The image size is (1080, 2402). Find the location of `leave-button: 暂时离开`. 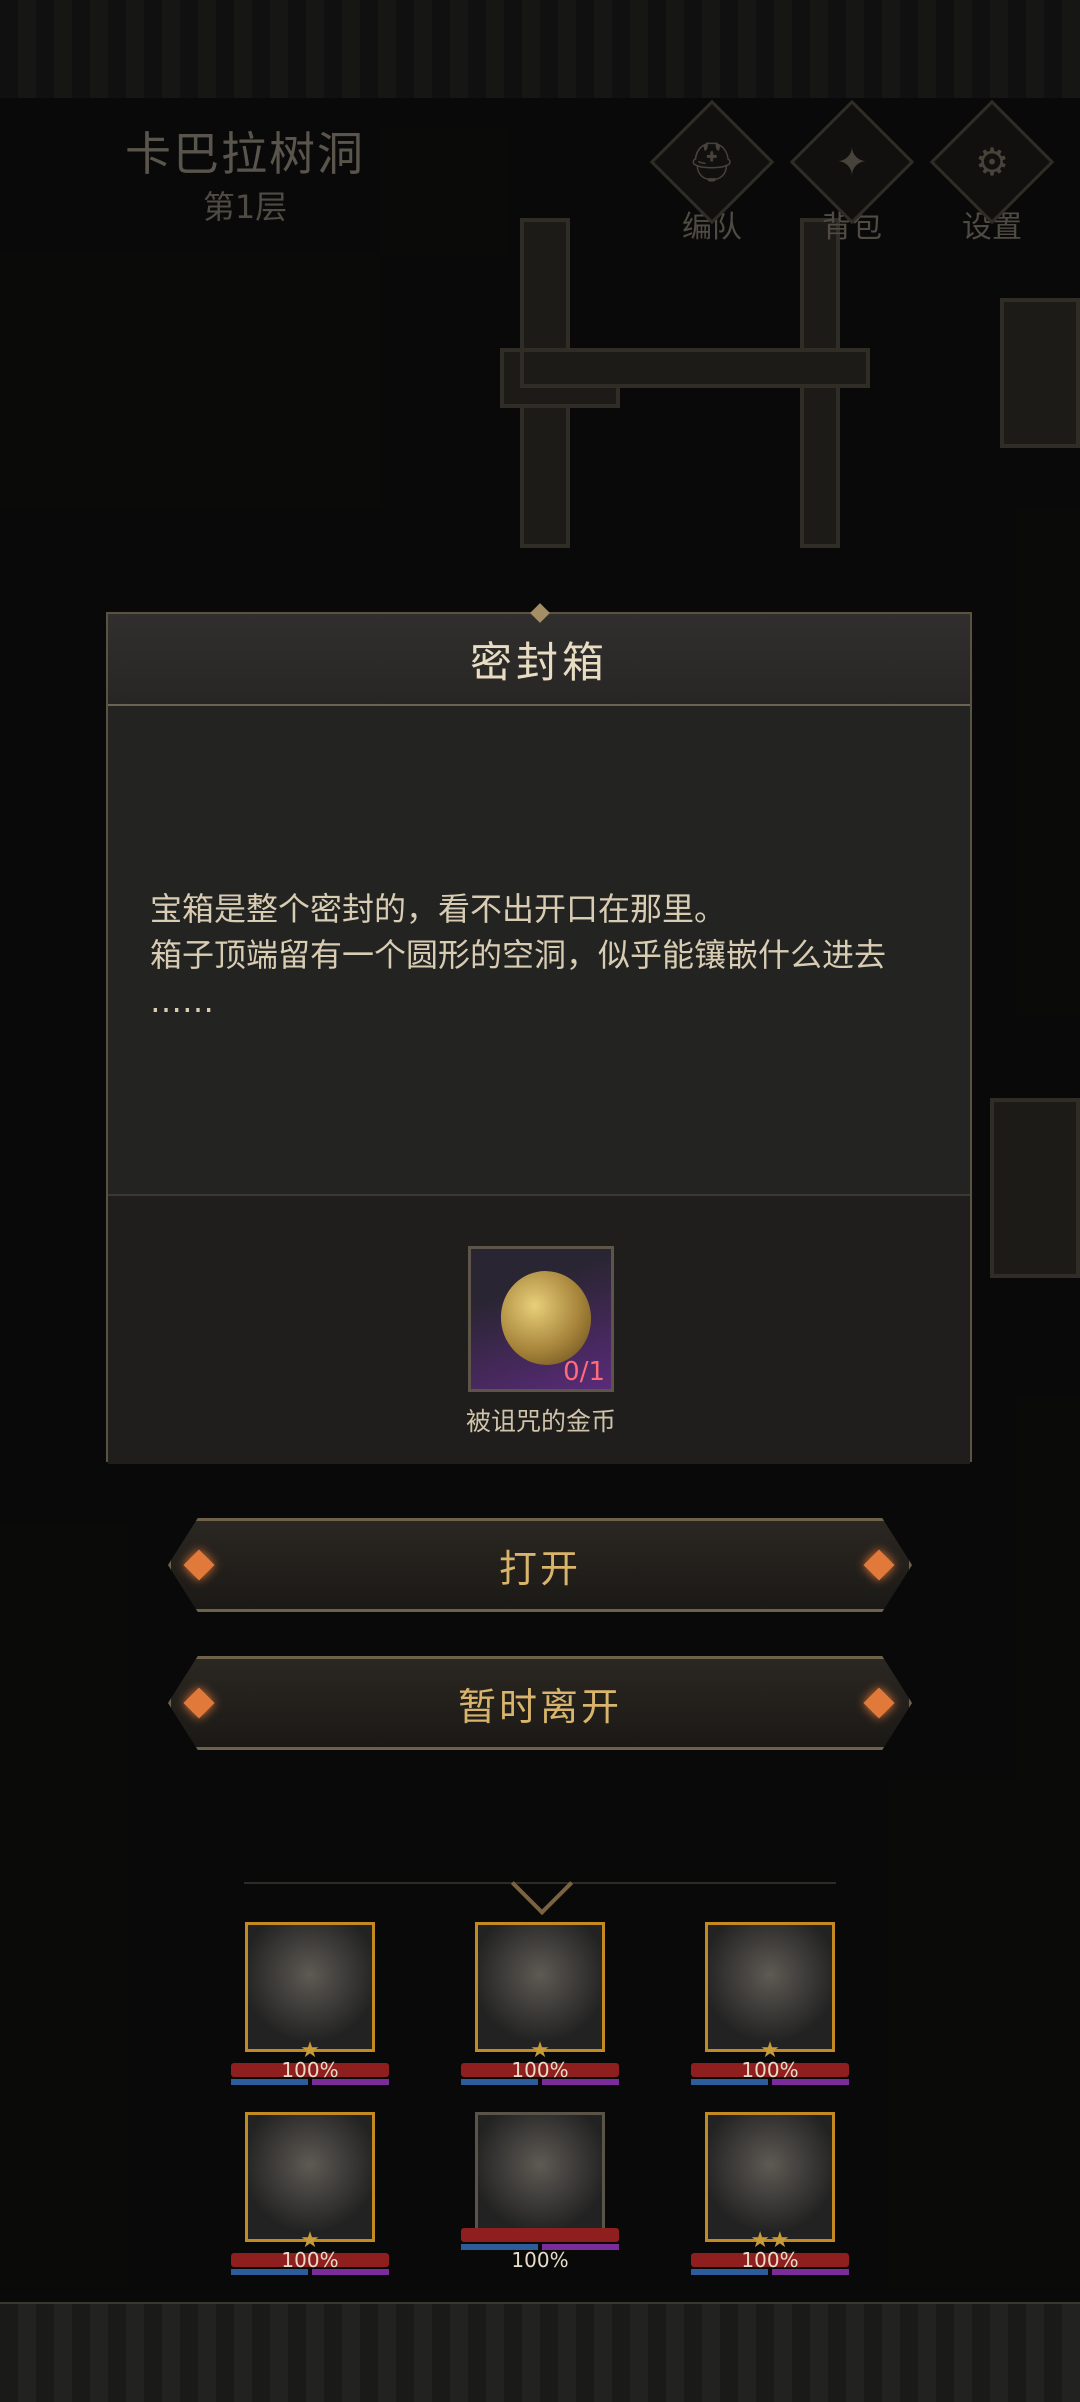

leave-button: 暂时离开 is located at coordinates (540, 1703).